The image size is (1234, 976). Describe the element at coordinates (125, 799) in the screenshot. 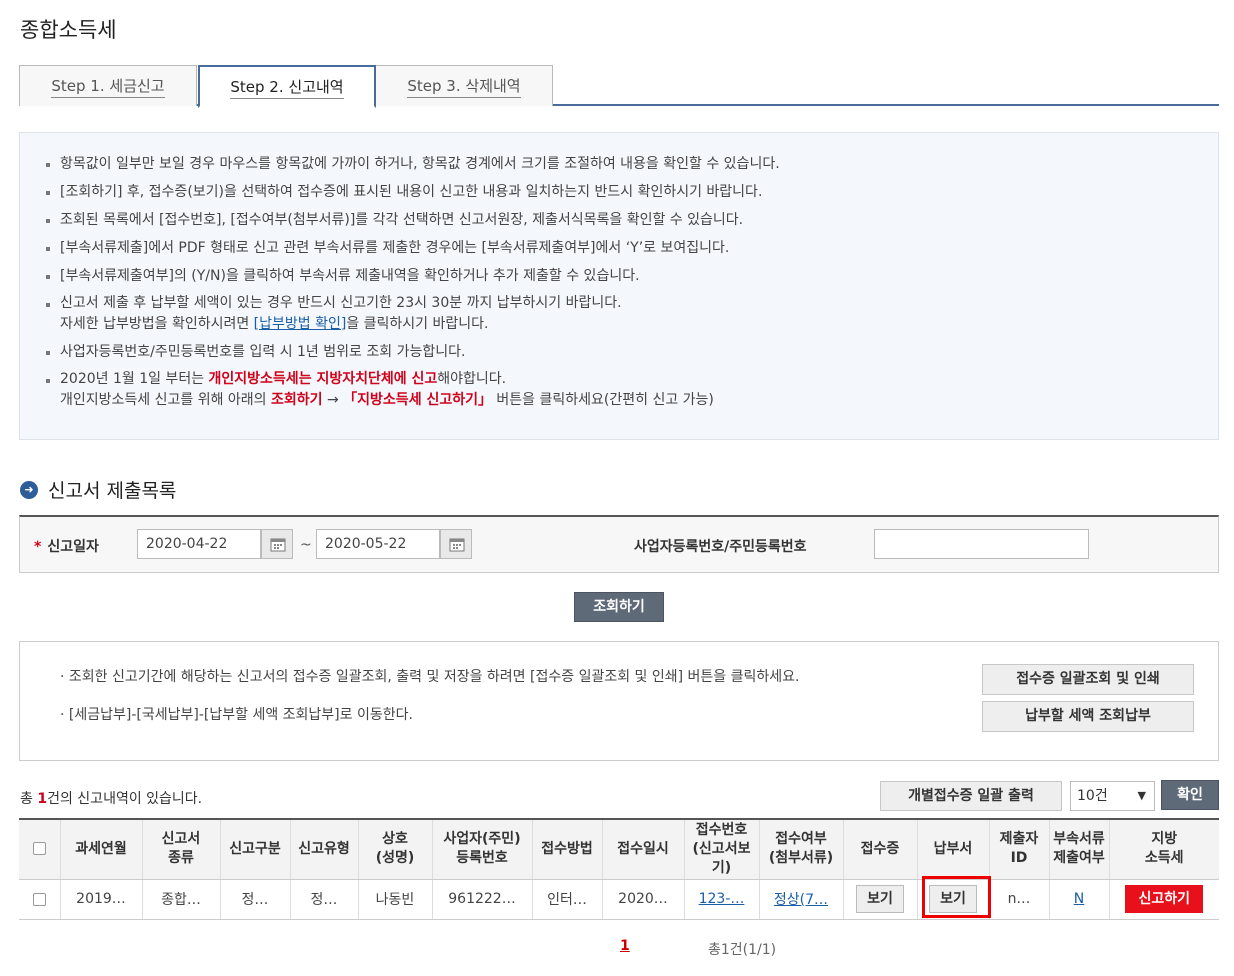

I see `total-text-post: 건의 신고내역이 있습니다.` at that location.